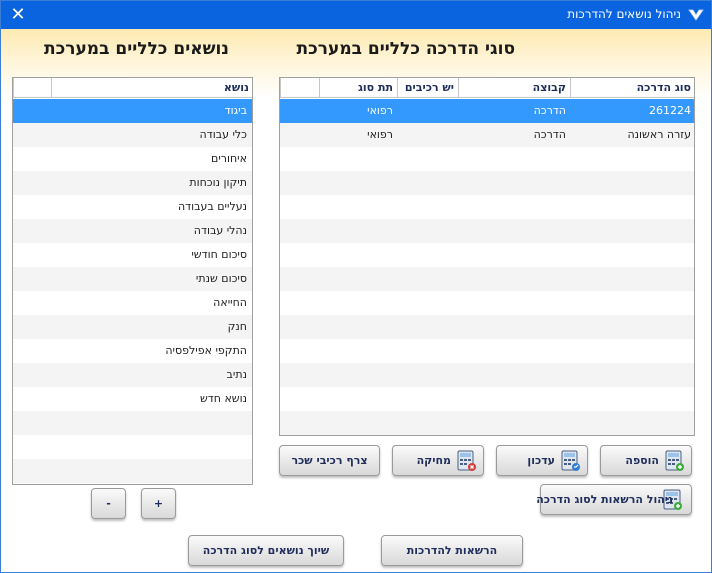 The image size is (712, 573). Describe the element at coordinates (624, 14) in the screenshot. I see `window-title: ניהול נושאים להדרכות` at that location.